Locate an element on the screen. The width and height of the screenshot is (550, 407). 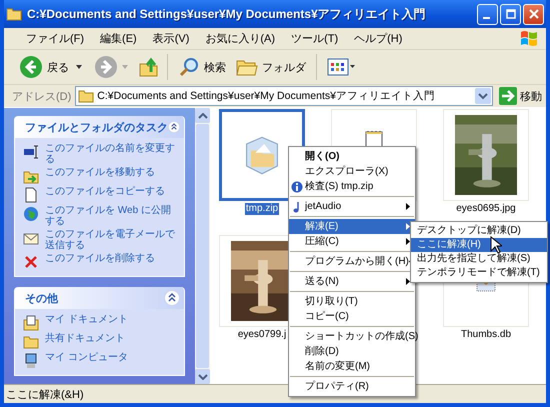
panel-title: その他 is located at coordinates (41, 299).